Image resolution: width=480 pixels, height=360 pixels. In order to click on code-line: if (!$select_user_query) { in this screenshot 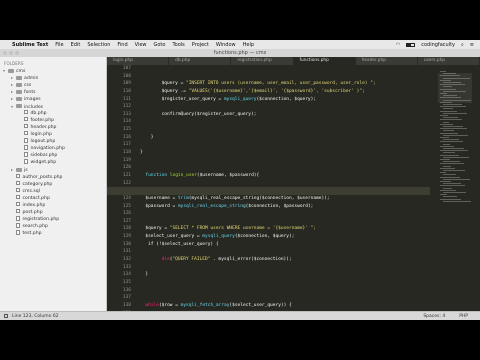, I will do `click(285, 245)`.